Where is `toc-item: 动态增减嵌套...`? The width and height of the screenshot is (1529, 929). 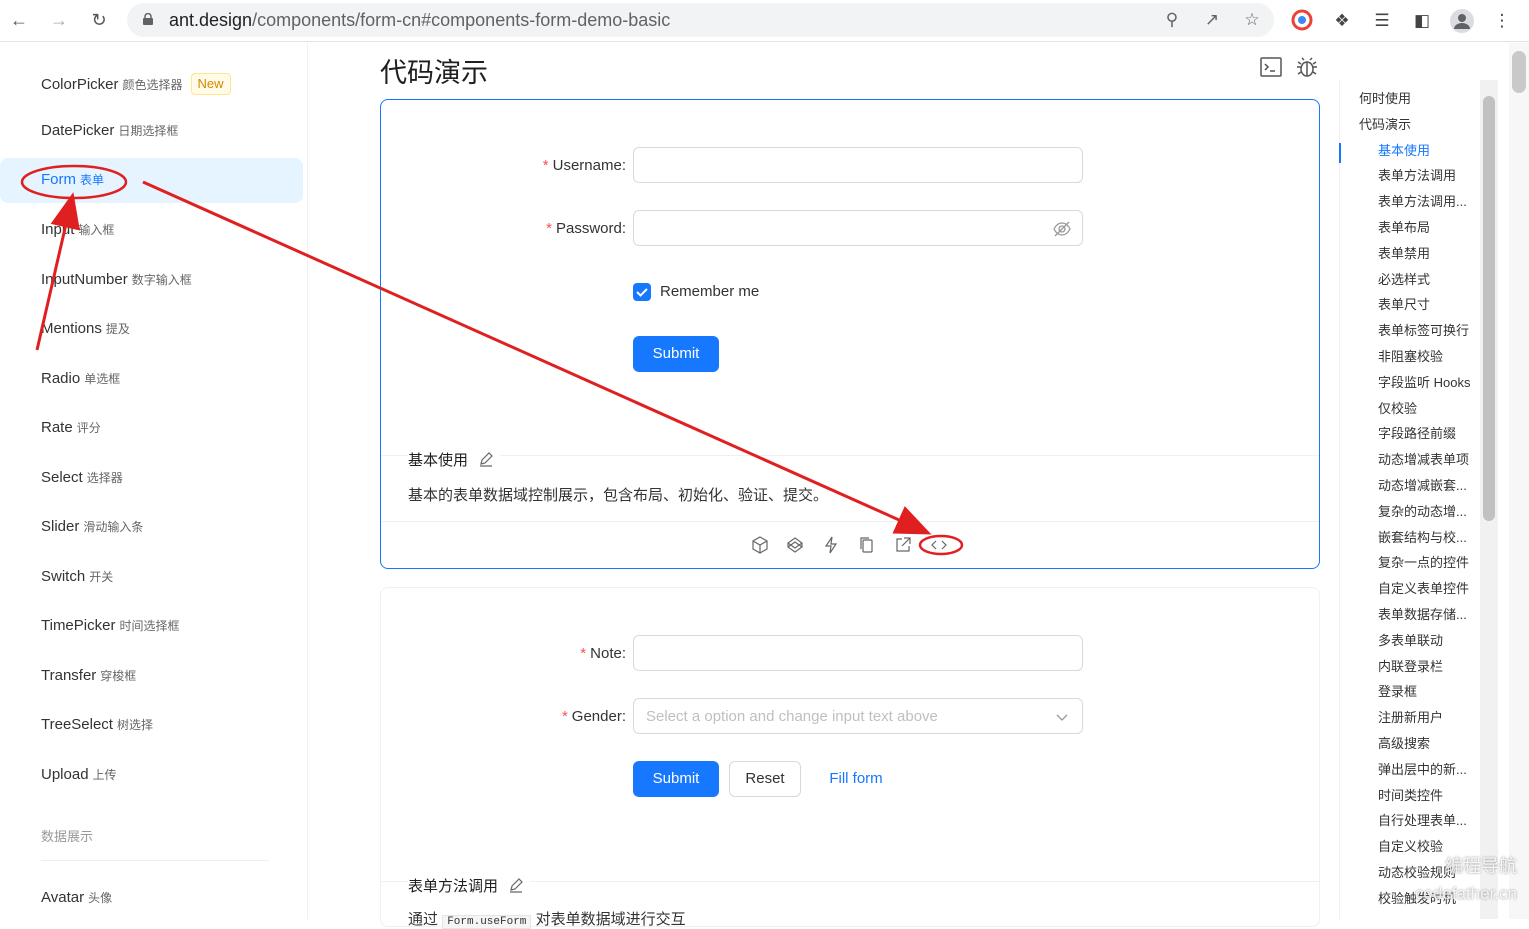
toc-item: 动态增减嵌套... is located at coordinates (1422, 484).